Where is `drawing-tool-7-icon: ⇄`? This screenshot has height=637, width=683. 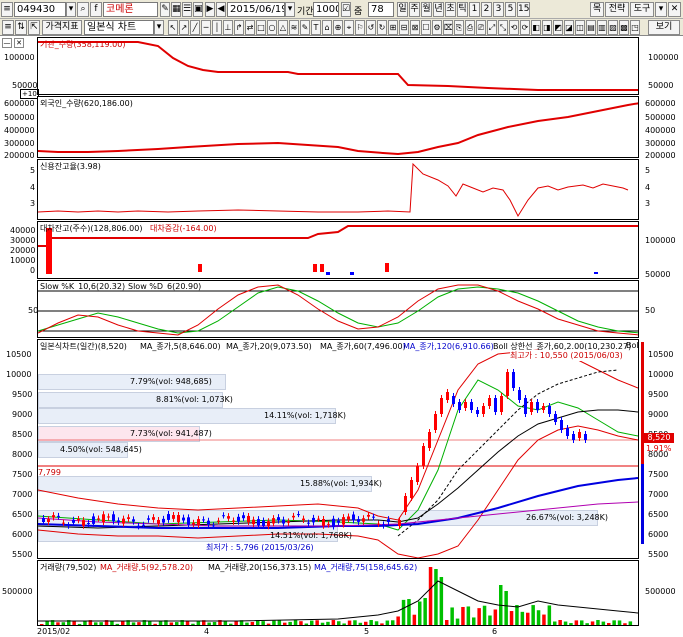
drawing-tool-7-icon: ⇄ is located at coordinates (250, 27).